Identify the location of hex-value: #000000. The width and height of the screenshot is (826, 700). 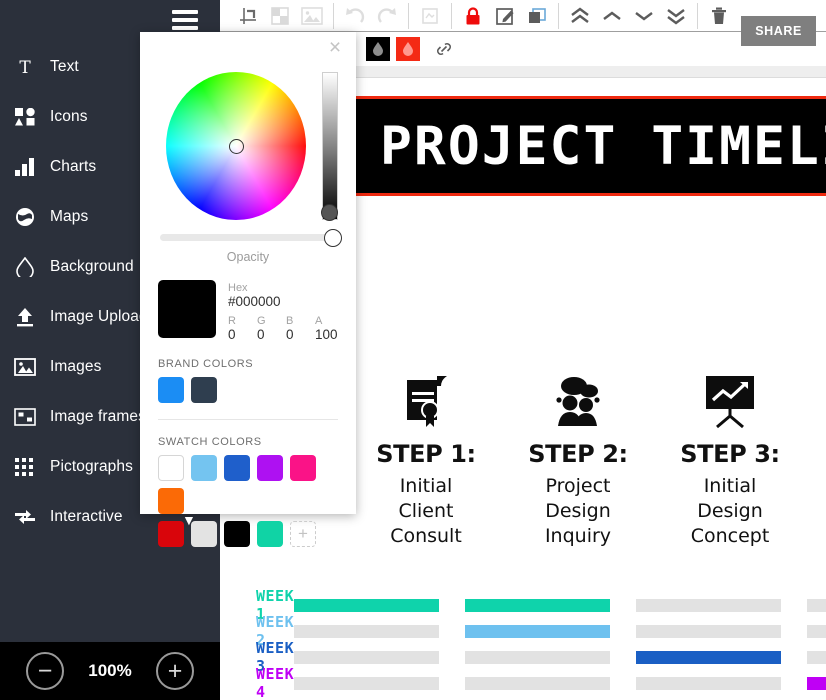
(286, 301).